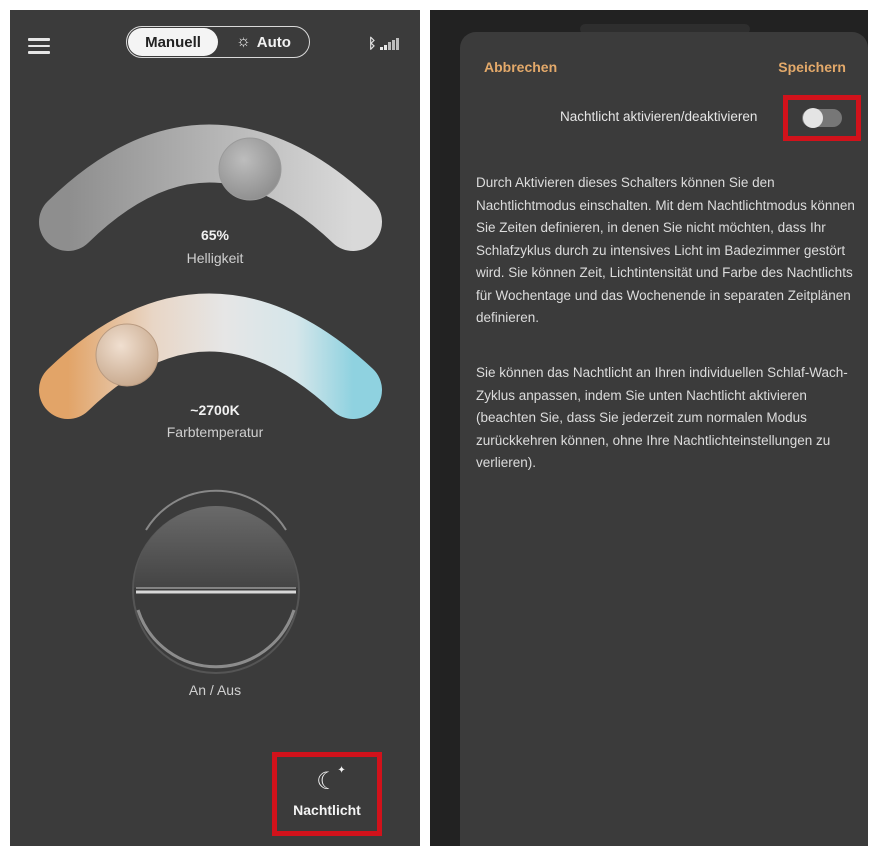 This screenshot has height=850, width=869. Describe the element at coordinates (215, 690) in the screenshot. I see `power-label: An / Aus` at that location.